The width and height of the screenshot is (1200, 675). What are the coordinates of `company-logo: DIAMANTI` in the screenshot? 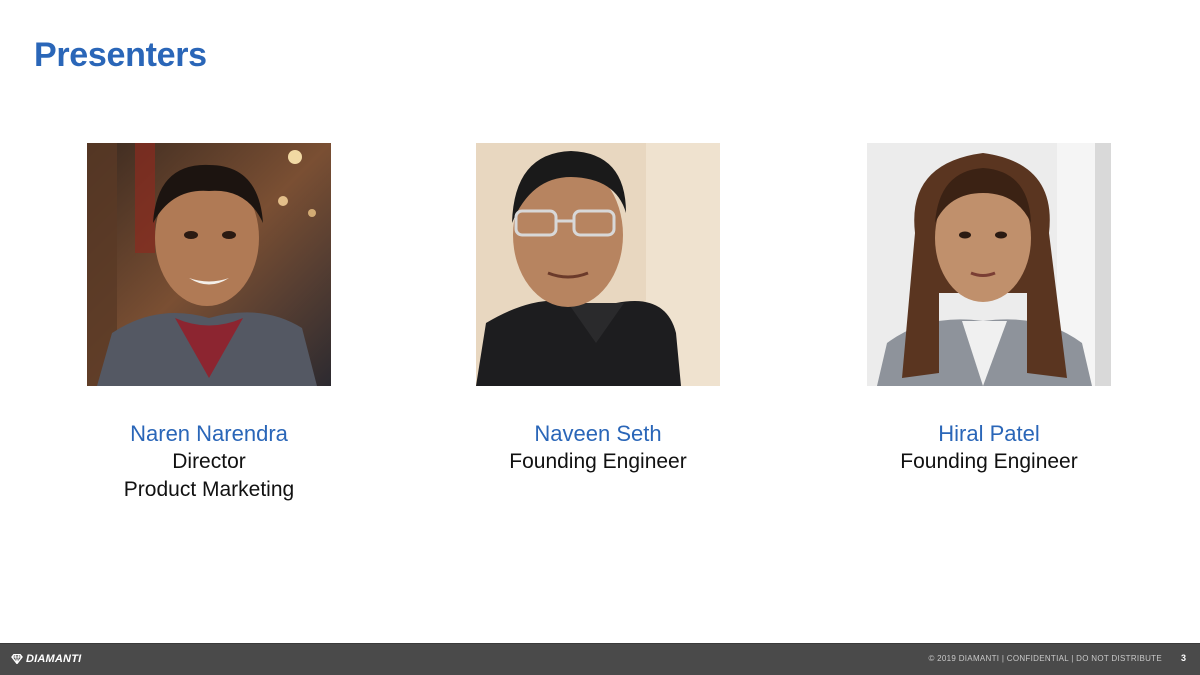 It's located at (46, 659).